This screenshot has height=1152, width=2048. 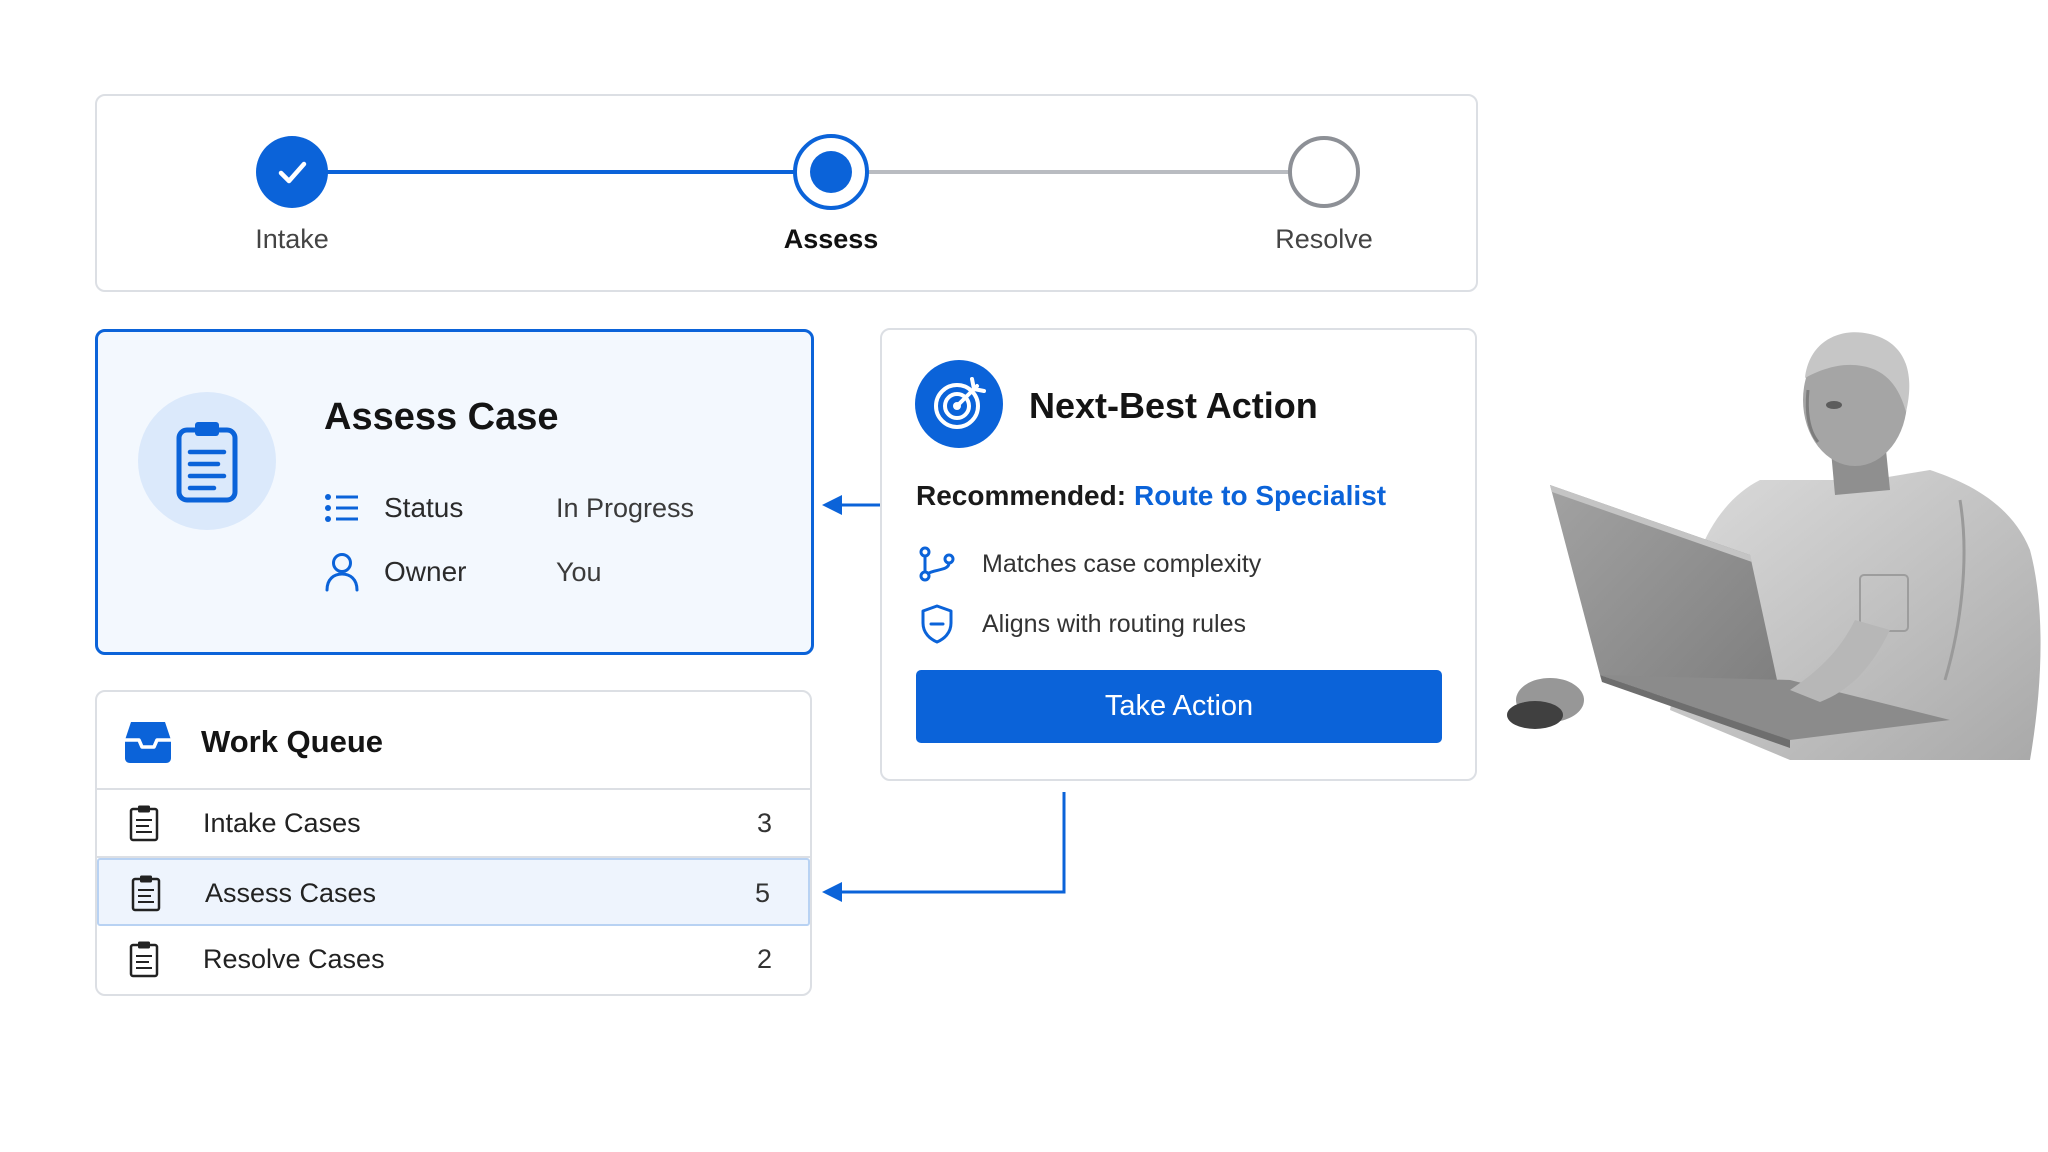 What do you see at coordinates (291, 893) in the screenshot?
I see `queue-row-label: Assess Cases` at bounding box center [291, 893].